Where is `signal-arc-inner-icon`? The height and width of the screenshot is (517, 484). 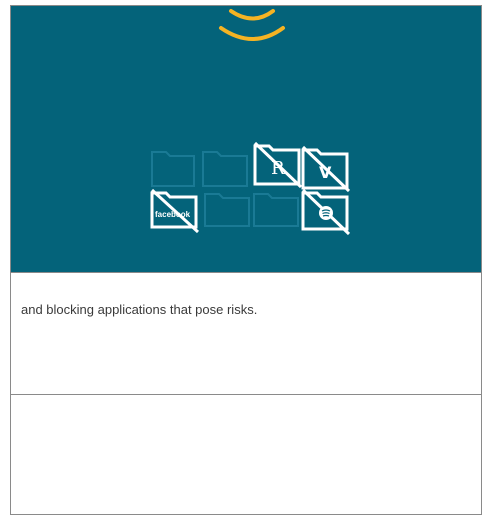 signal-arc-inner-icon is located at coordinates (252, 15).